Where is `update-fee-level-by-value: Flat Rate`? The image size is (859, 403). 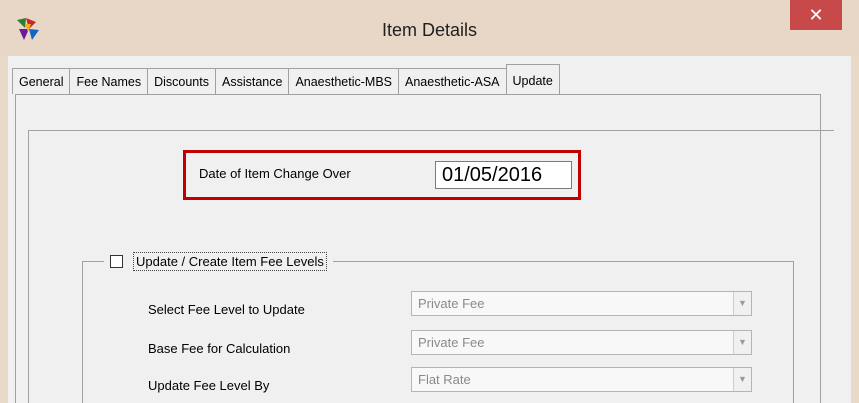 update-fee-level-by-value: Flat Rate is located at coordinates (444, 379).